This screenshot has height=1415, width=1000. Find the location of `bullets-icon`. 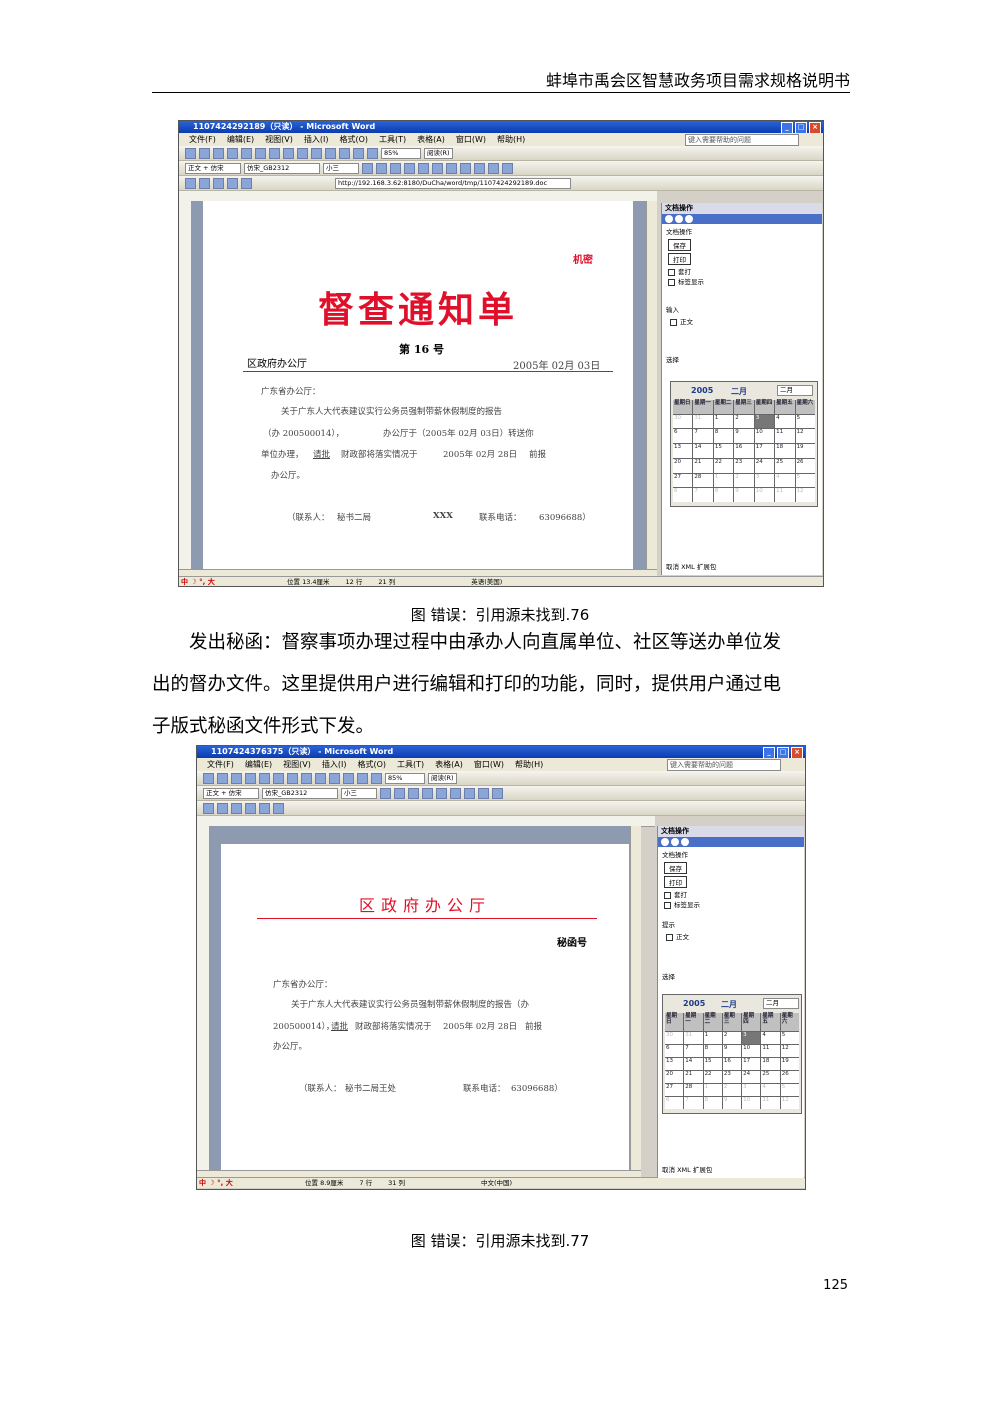

bullets-icon is located at coordinates (479, 168).